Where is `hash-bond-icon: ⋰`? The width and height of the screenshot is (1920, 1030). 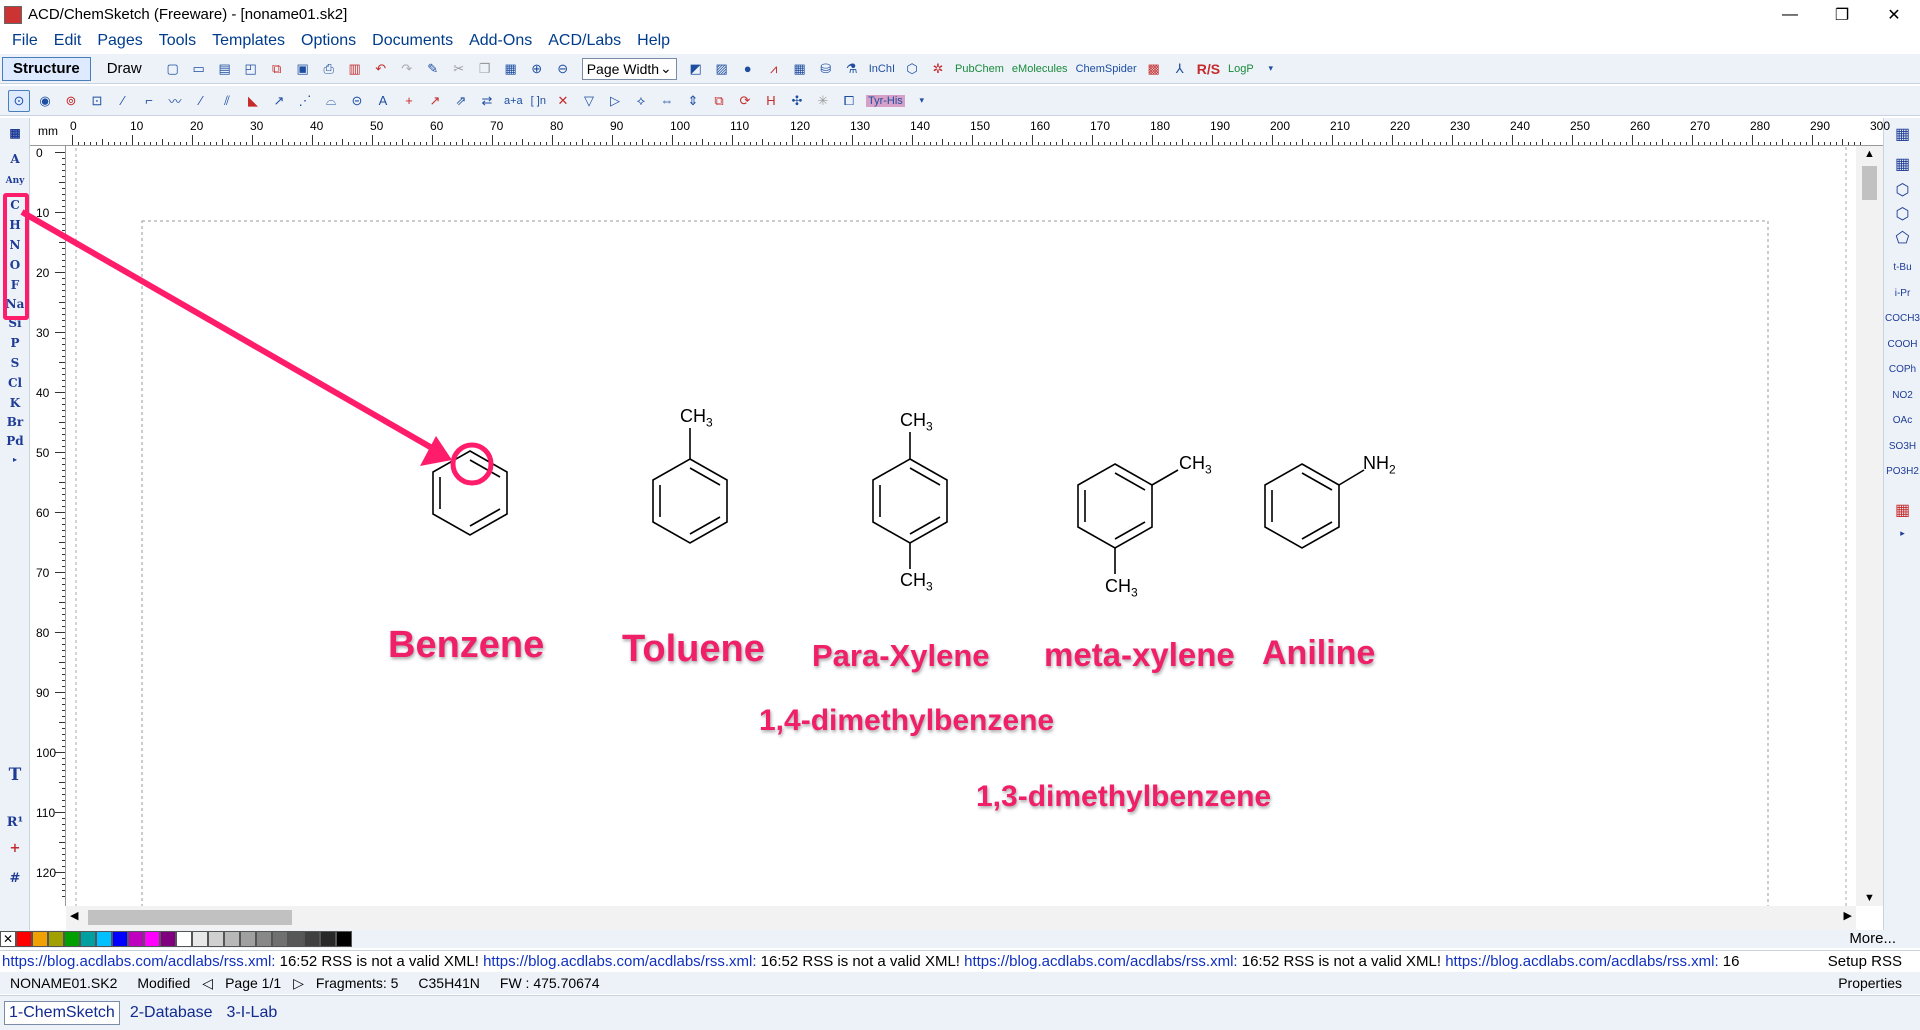
hash-bond-icon: ⋰ is located at coordinates (305, 101).